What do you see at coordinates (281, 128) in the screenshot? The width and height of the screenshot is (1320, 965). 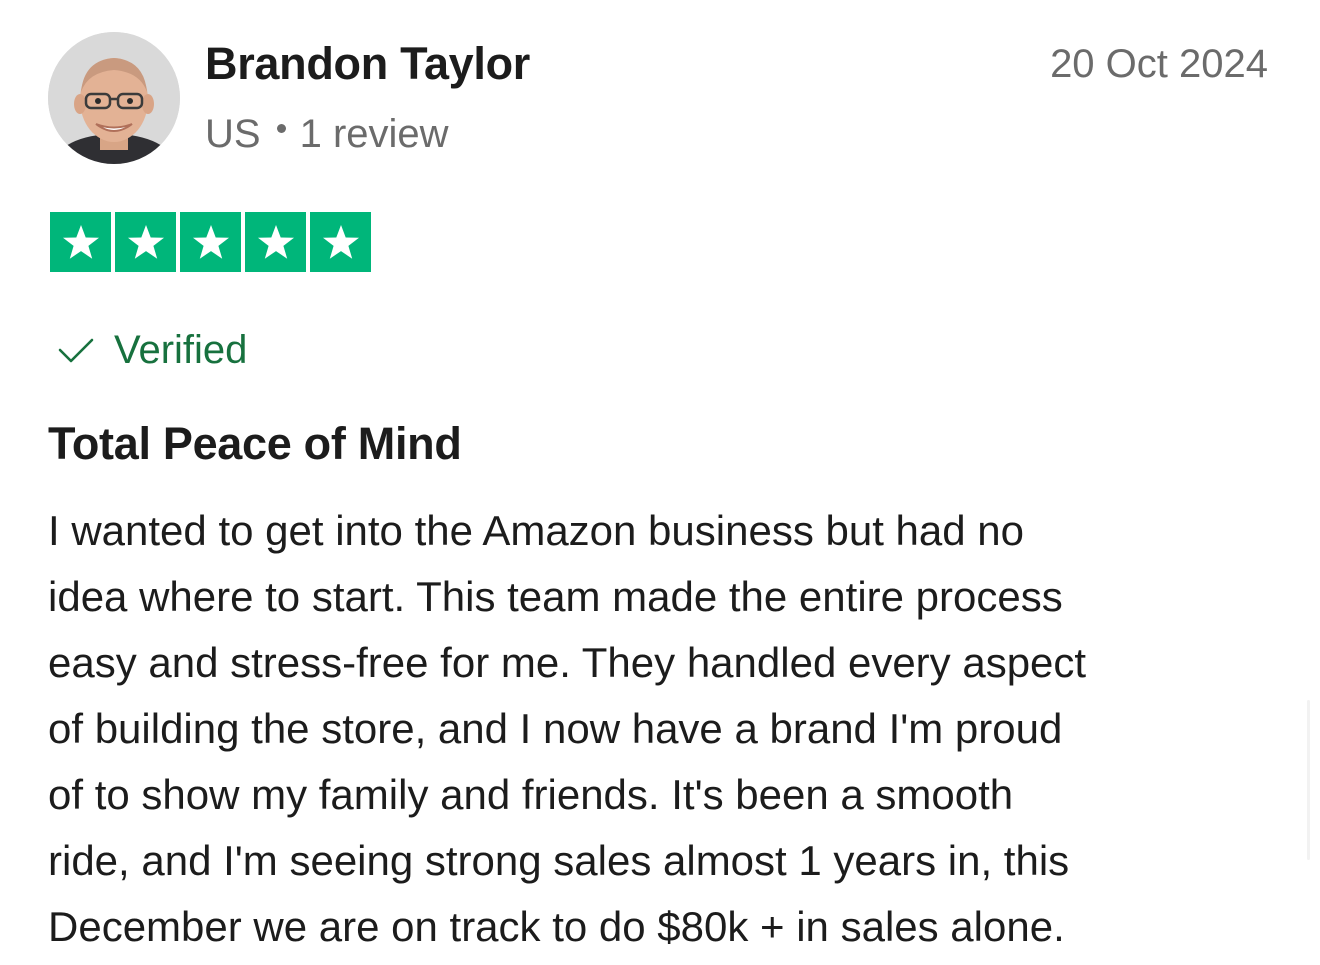 I see `separator-dot` at bounding box center [281, 128].